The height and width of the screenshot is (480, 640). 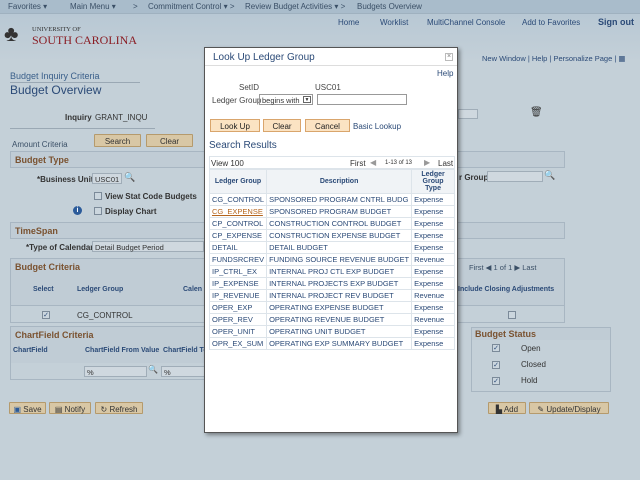 I want to click on row-ledger-group: CP_EXPENSE, so click(x=238, y=235).